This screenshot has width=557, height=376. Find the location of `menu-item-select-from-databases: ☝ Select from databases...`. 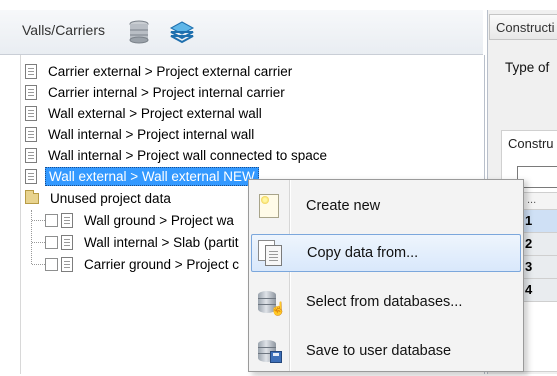

menu-item-select-from-databases: ☝ Select from databases... is located at coordinates (386, 302).